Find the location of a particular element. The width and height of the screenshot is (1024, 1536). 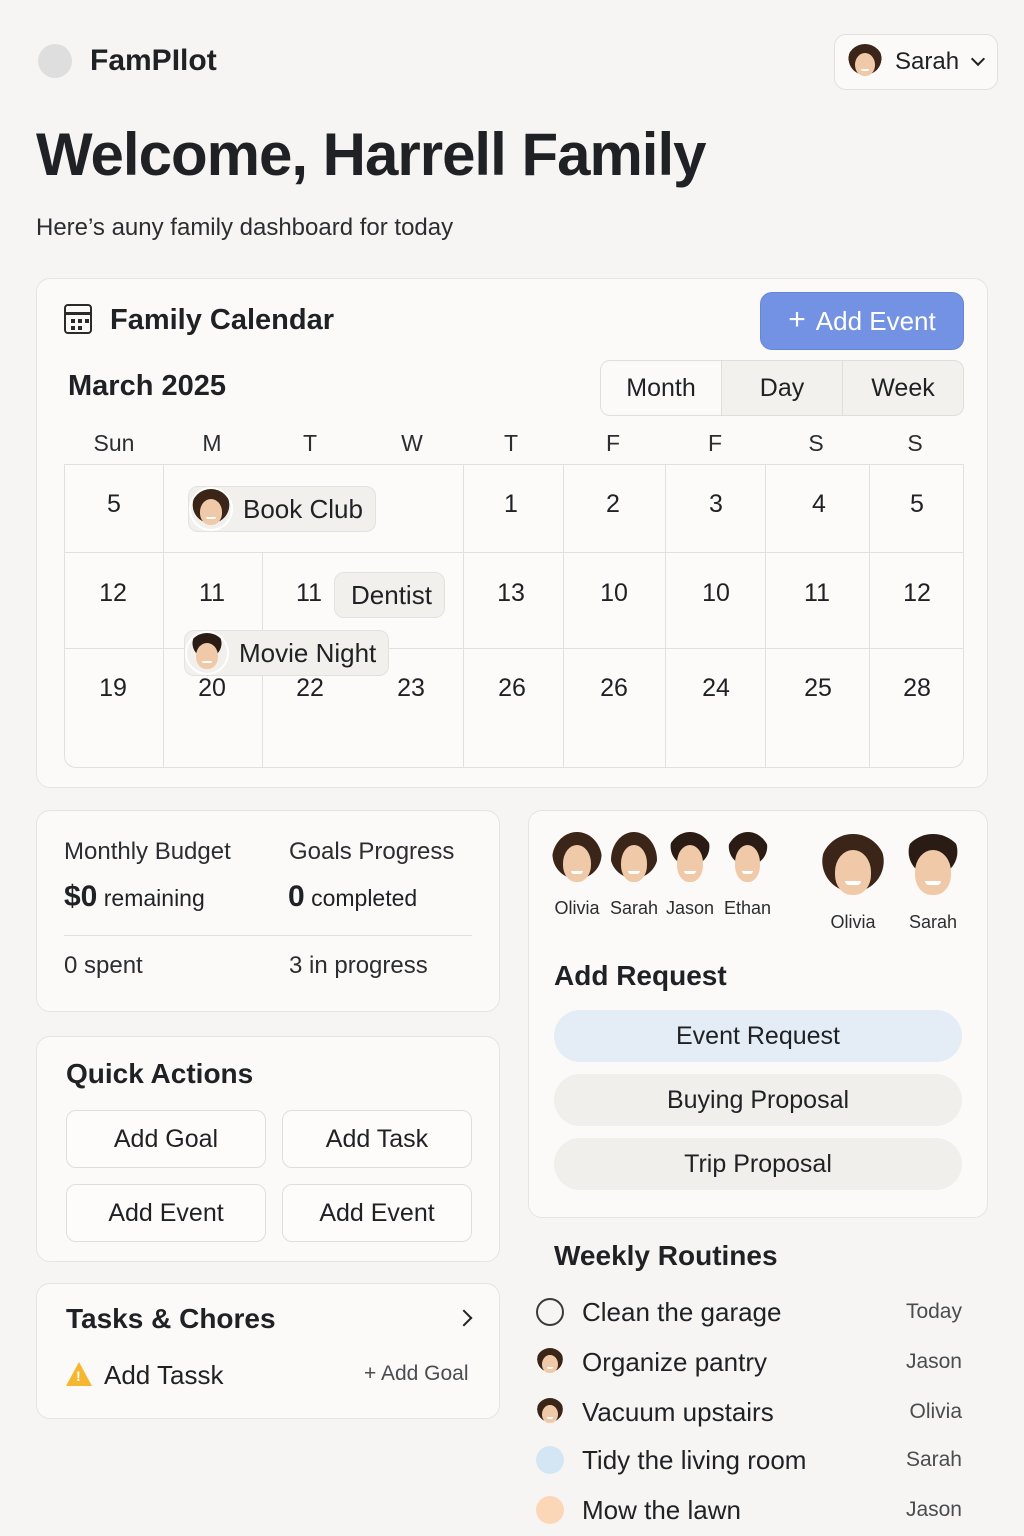

calendar-day: 28 is located at coordinates (917, 688).